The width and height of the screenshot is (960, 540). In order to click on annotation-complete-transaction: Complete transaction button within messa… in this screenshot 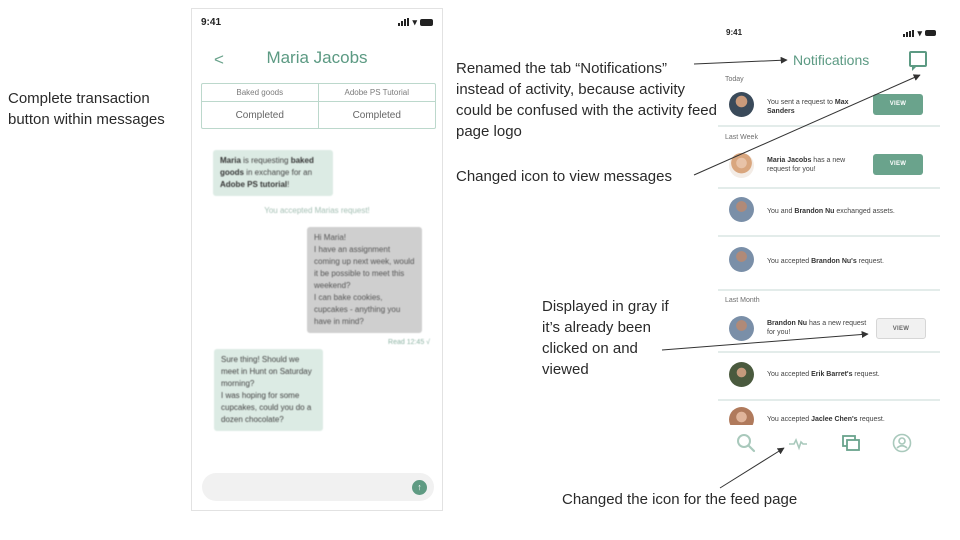, I will do `click(86, 109)`.